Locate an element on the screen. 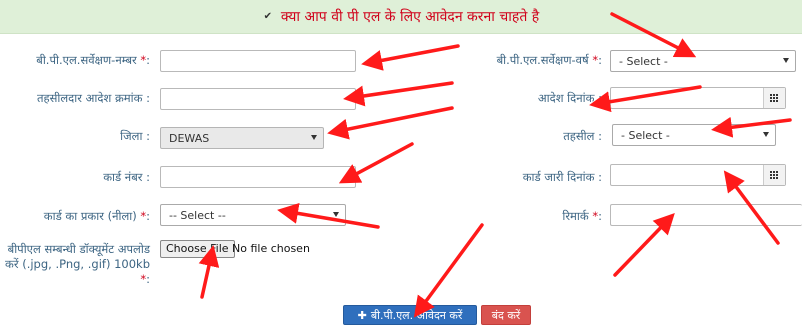 Image resolution: width=802 pixels, height=332 pixels. card-type-select: -- Select -- is located at coordinates (253, 215).